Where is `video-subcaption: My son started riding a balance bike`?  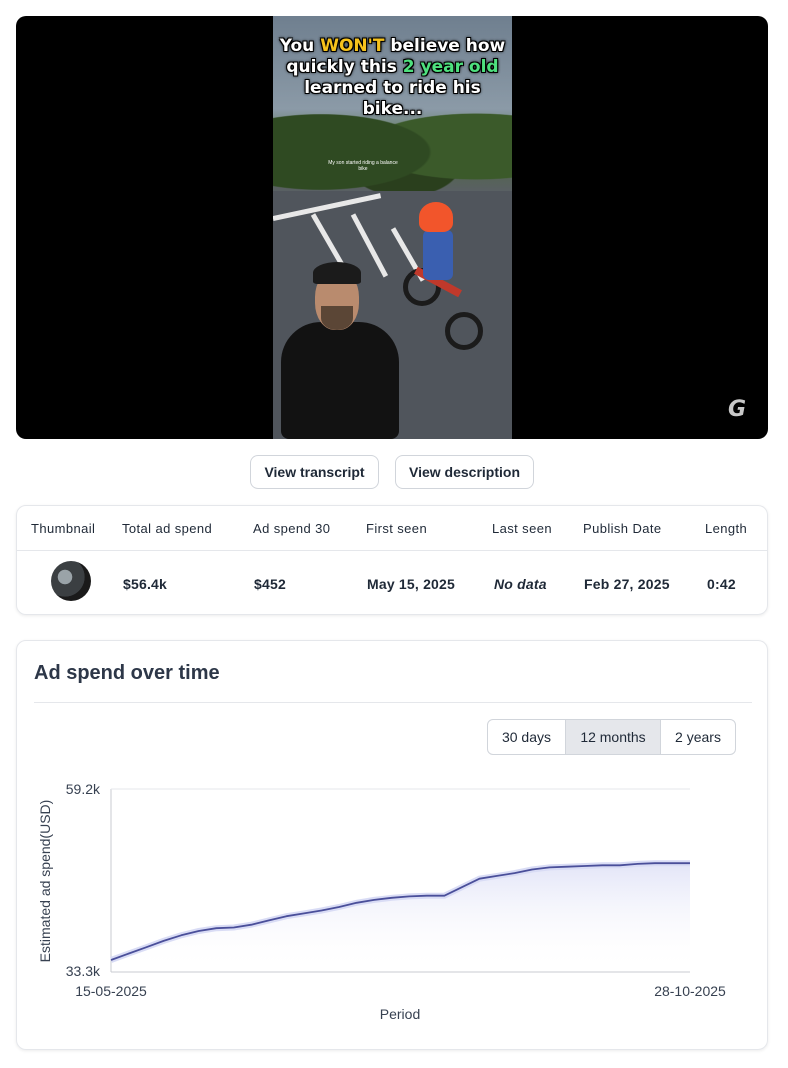 video-subcaption: My son started riding a balance bike is located at coordinates (363, 166).